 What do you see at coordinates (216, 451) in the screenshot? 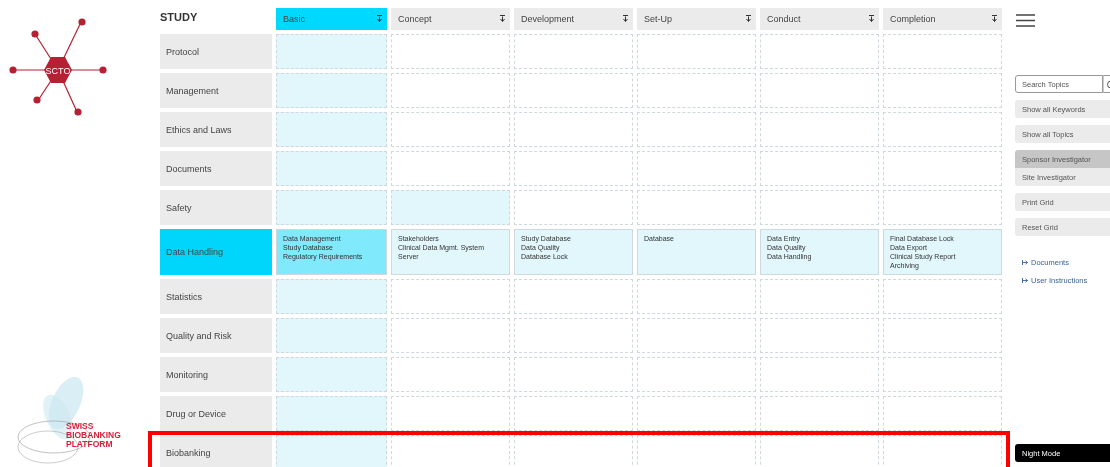
I see `topic-label: Biobanking` at bounding box center [216, 451].